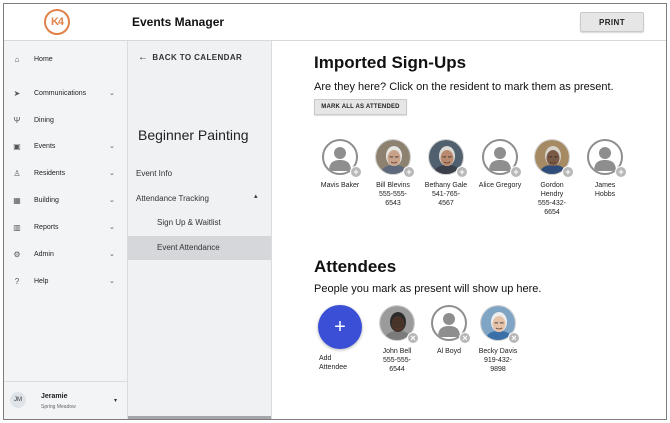 This screenshot has width=670, height=423. I want to click on building-icon: ▦, so click(17, 200).